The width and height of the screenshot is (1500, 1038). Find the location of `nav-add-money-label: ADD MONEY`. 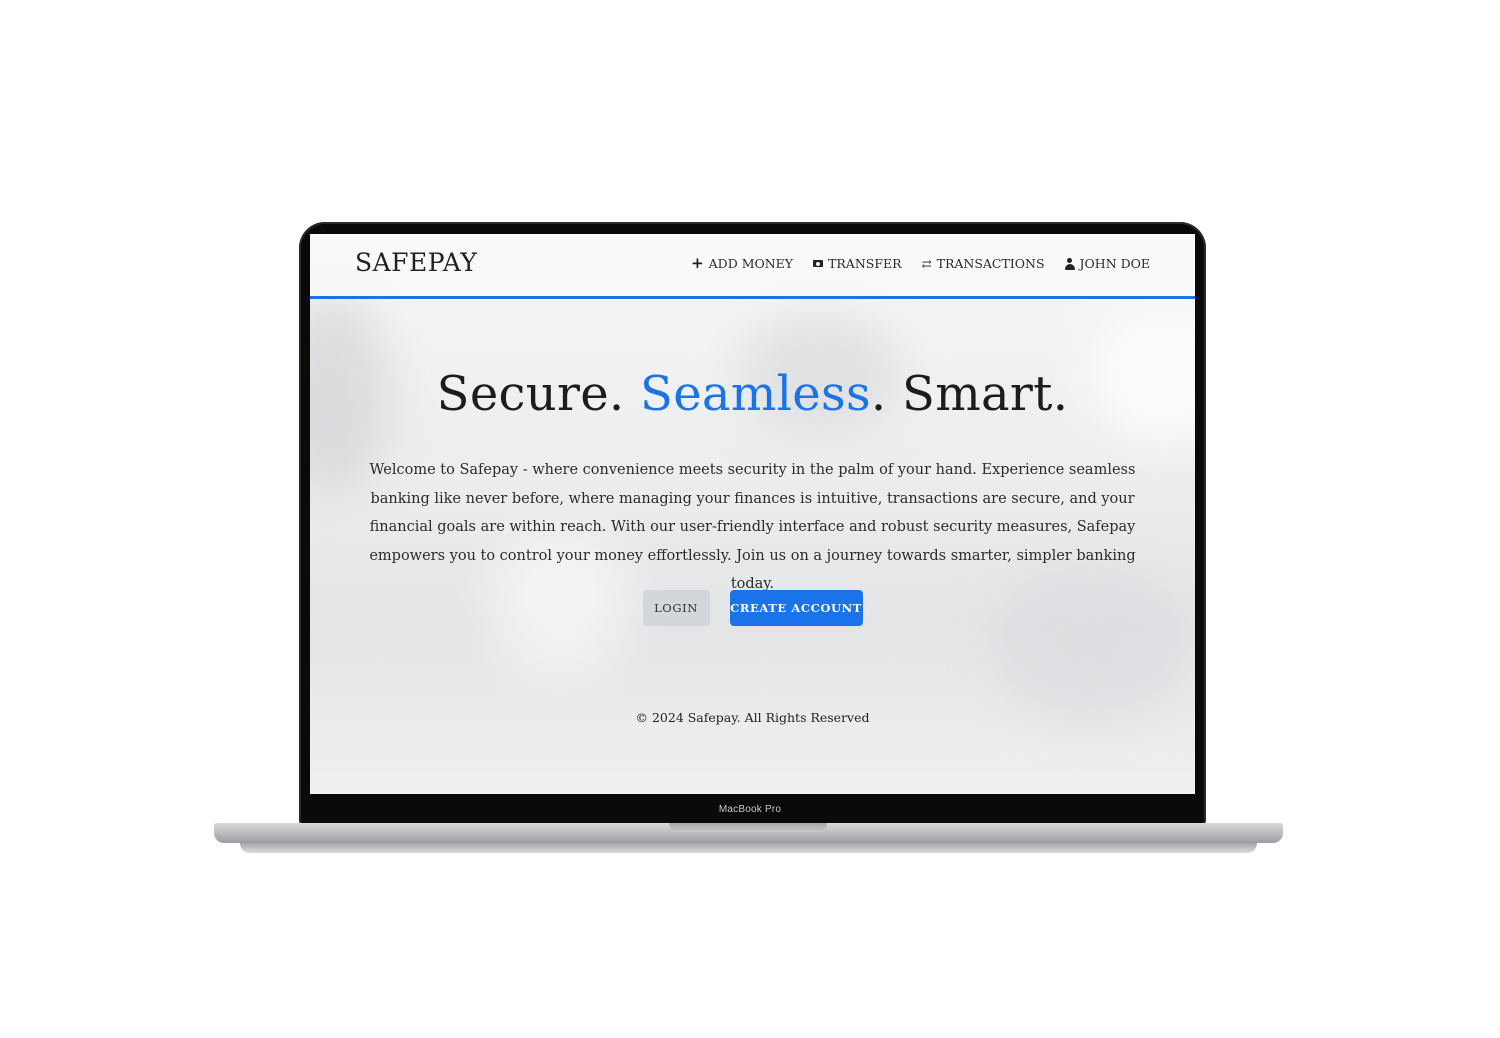

nav-add-money-label: ADD MONEY is located at coordinates (751, 263).